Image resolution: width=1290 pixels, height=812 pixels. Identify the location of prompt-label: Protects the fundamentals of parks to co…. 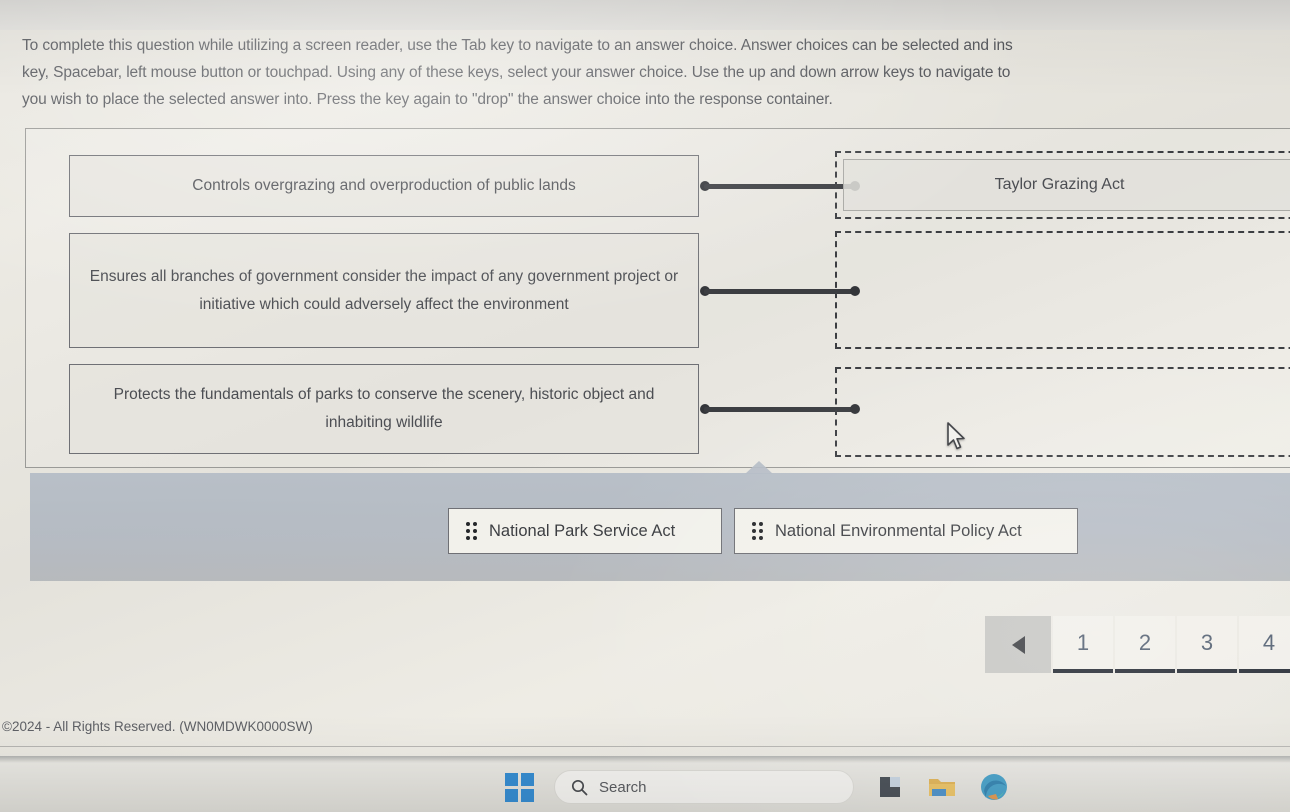
(384, 408).